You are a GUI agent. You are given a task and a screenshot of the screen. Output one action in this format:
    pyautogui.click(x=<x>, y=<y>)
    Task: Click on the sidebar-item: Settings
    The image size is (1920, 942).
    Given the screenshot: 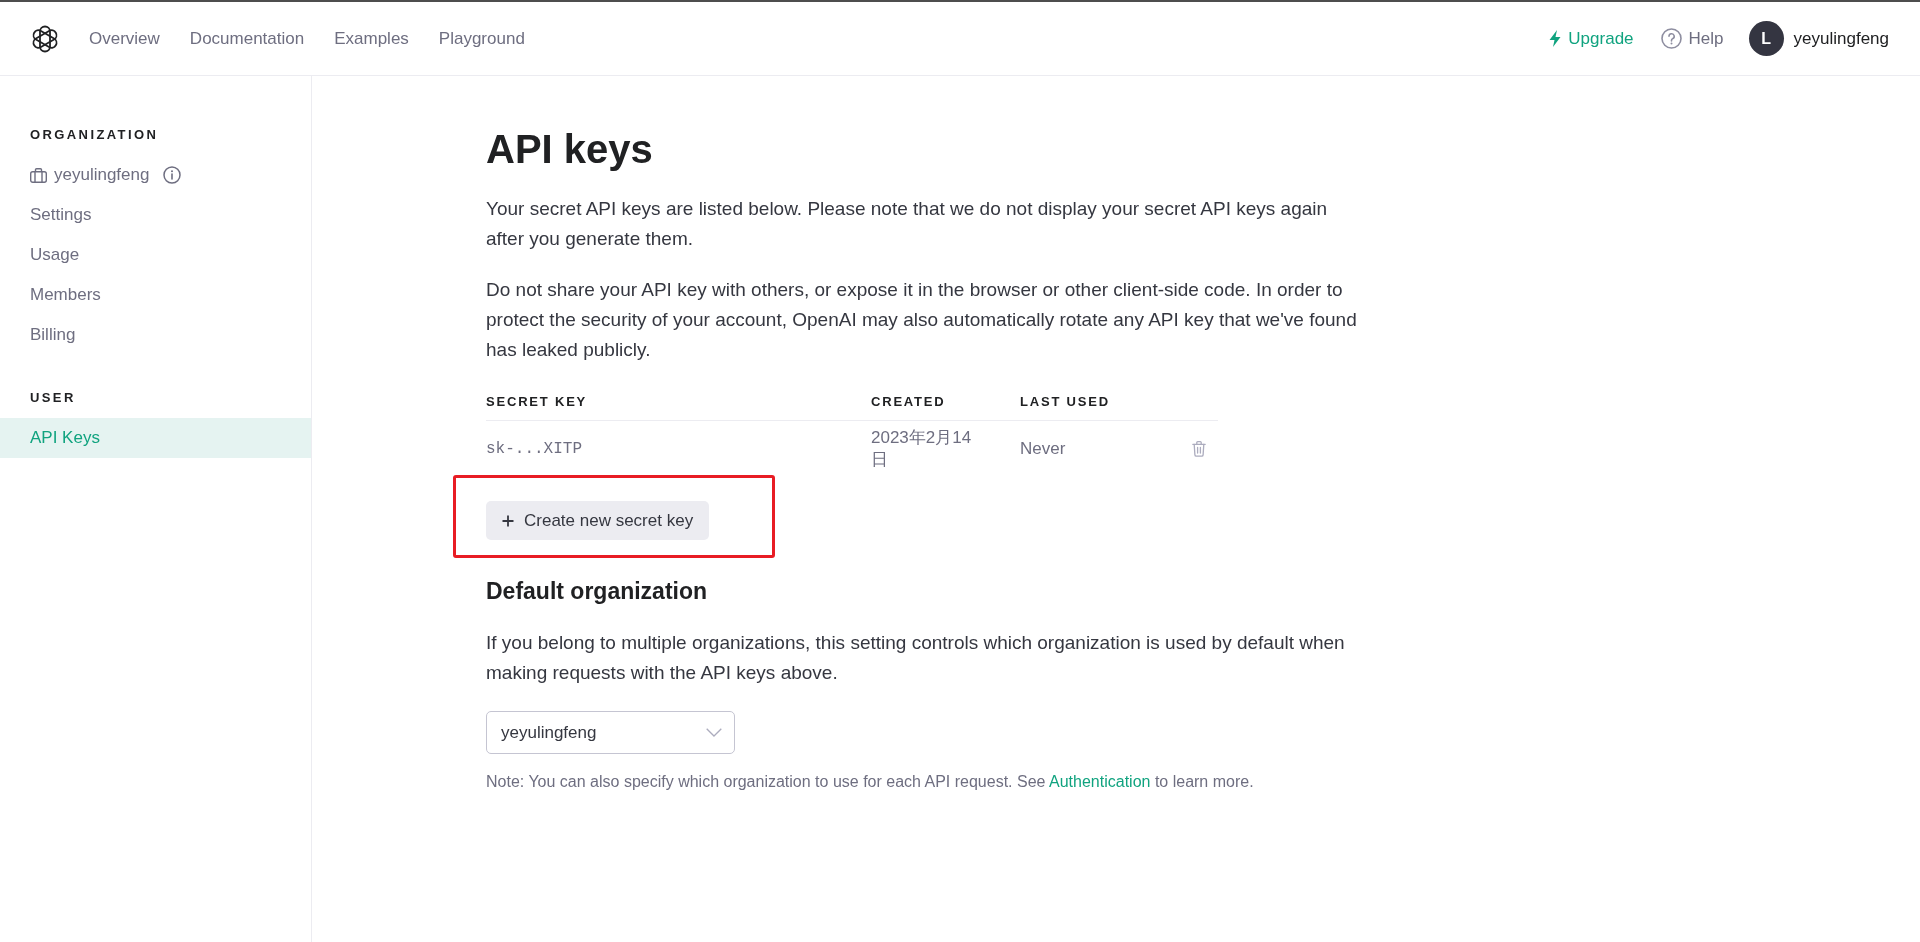 What is the action you would take?
    pyautogui.click(x=155, y=215)
    